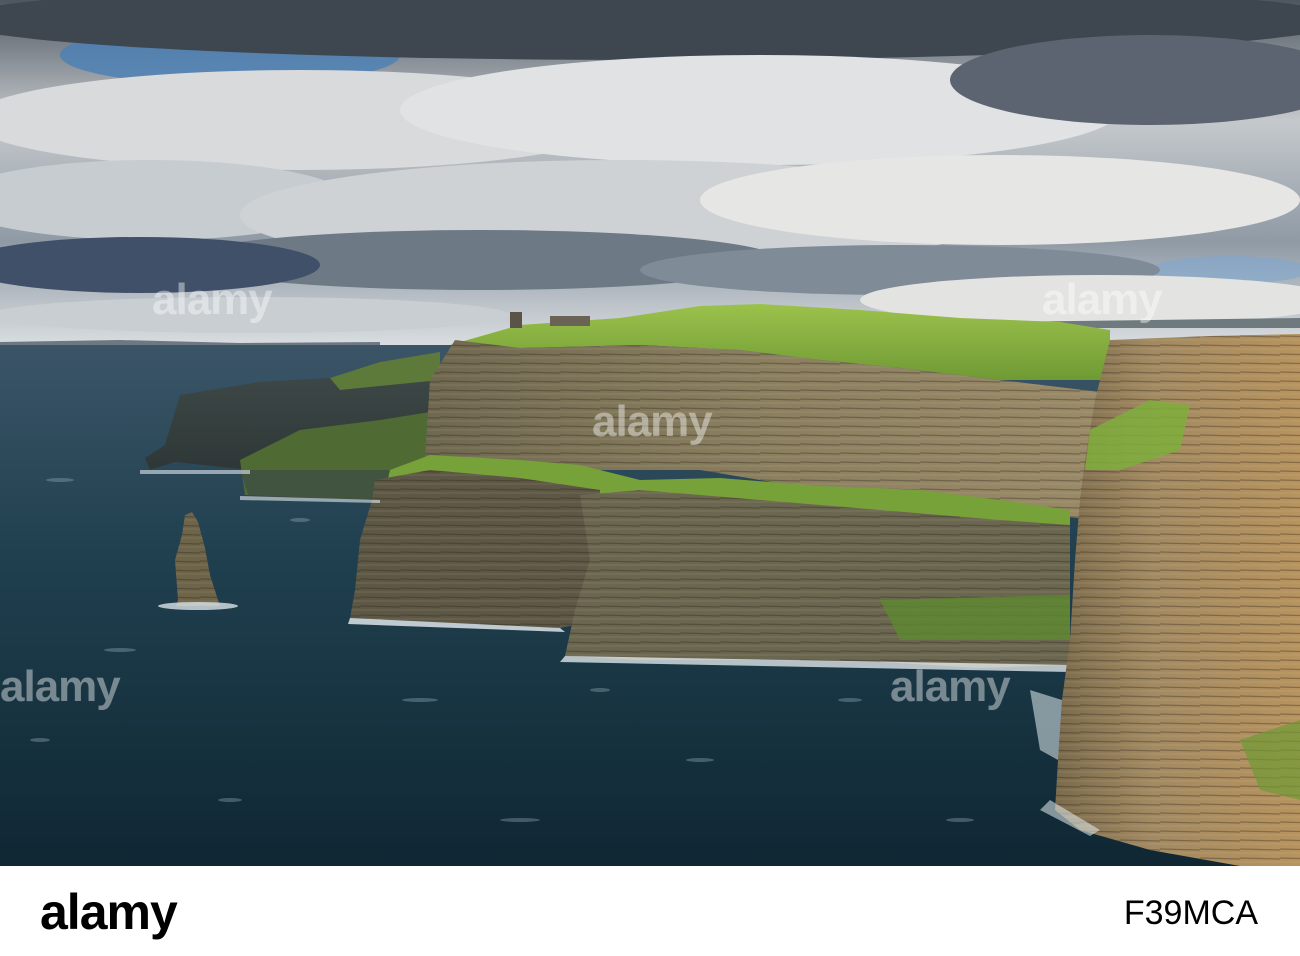  What do you see at coordinates (650, 911) in the screenshot?
I see `stock-footer-bar: alamy F39MCA` at bounding box center [650, 911].